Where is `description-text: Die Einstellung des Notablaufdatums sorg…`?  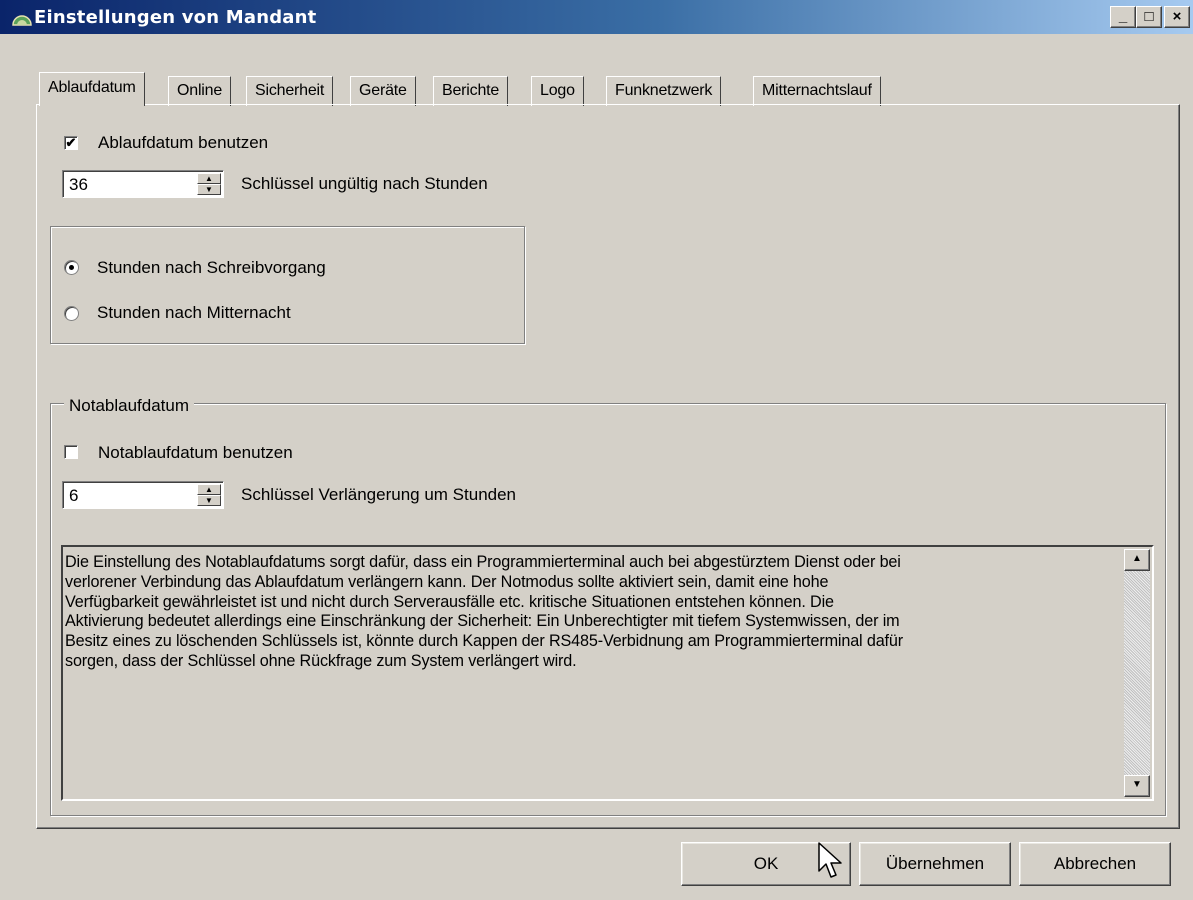 description-text: Die Einstellung des Notablaufdatums sorg… is located at coordinates (590, 612).